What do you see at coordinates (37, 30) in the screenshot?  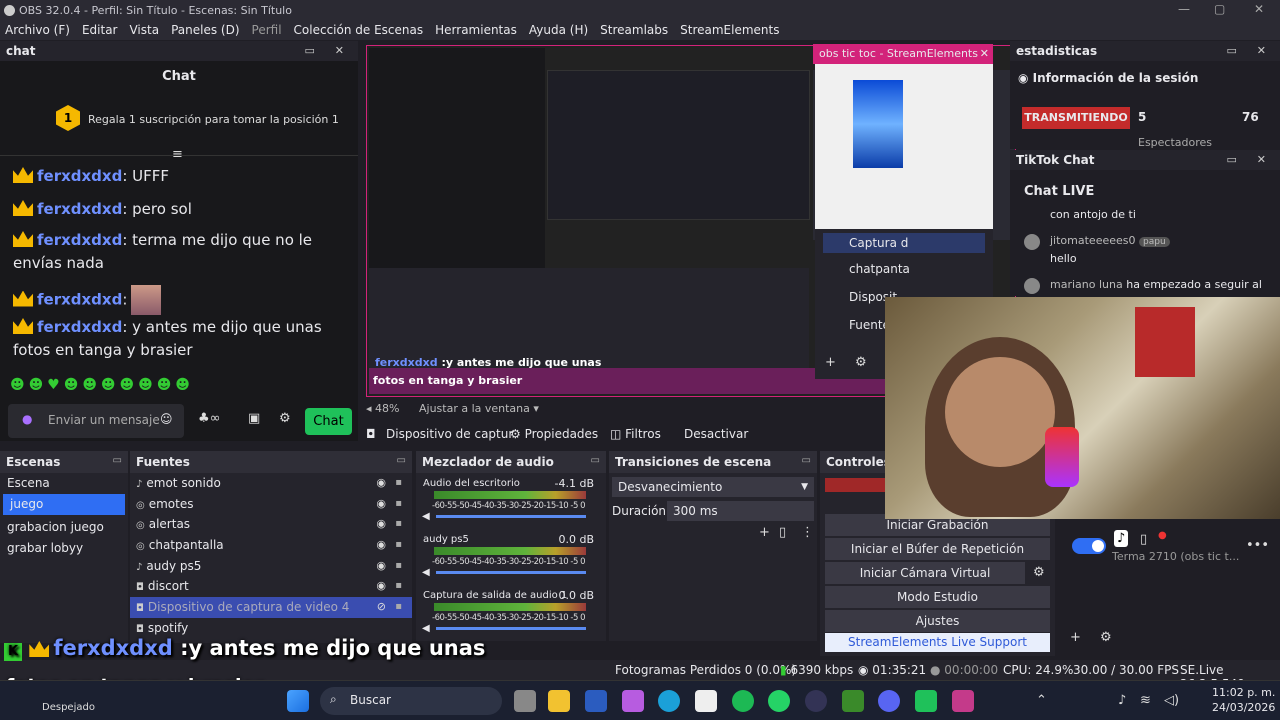 I see `menu-archivo: Archivo (F)` at bounding box center [37, 30].